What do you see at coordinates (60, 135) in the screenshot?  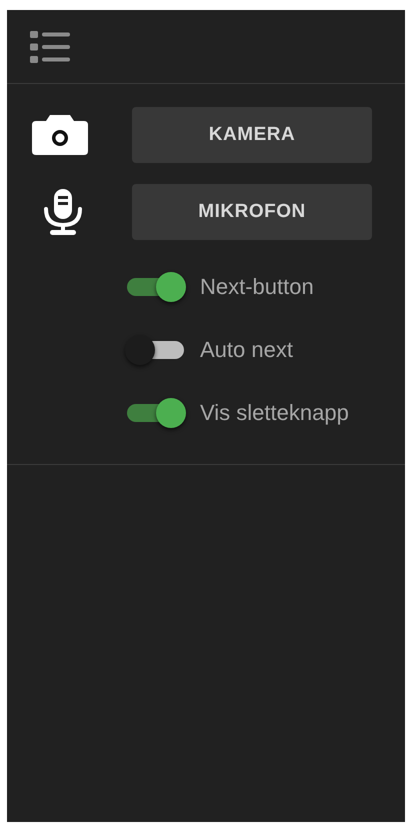 I see `camera-icon` at bounding box center [60, 135].